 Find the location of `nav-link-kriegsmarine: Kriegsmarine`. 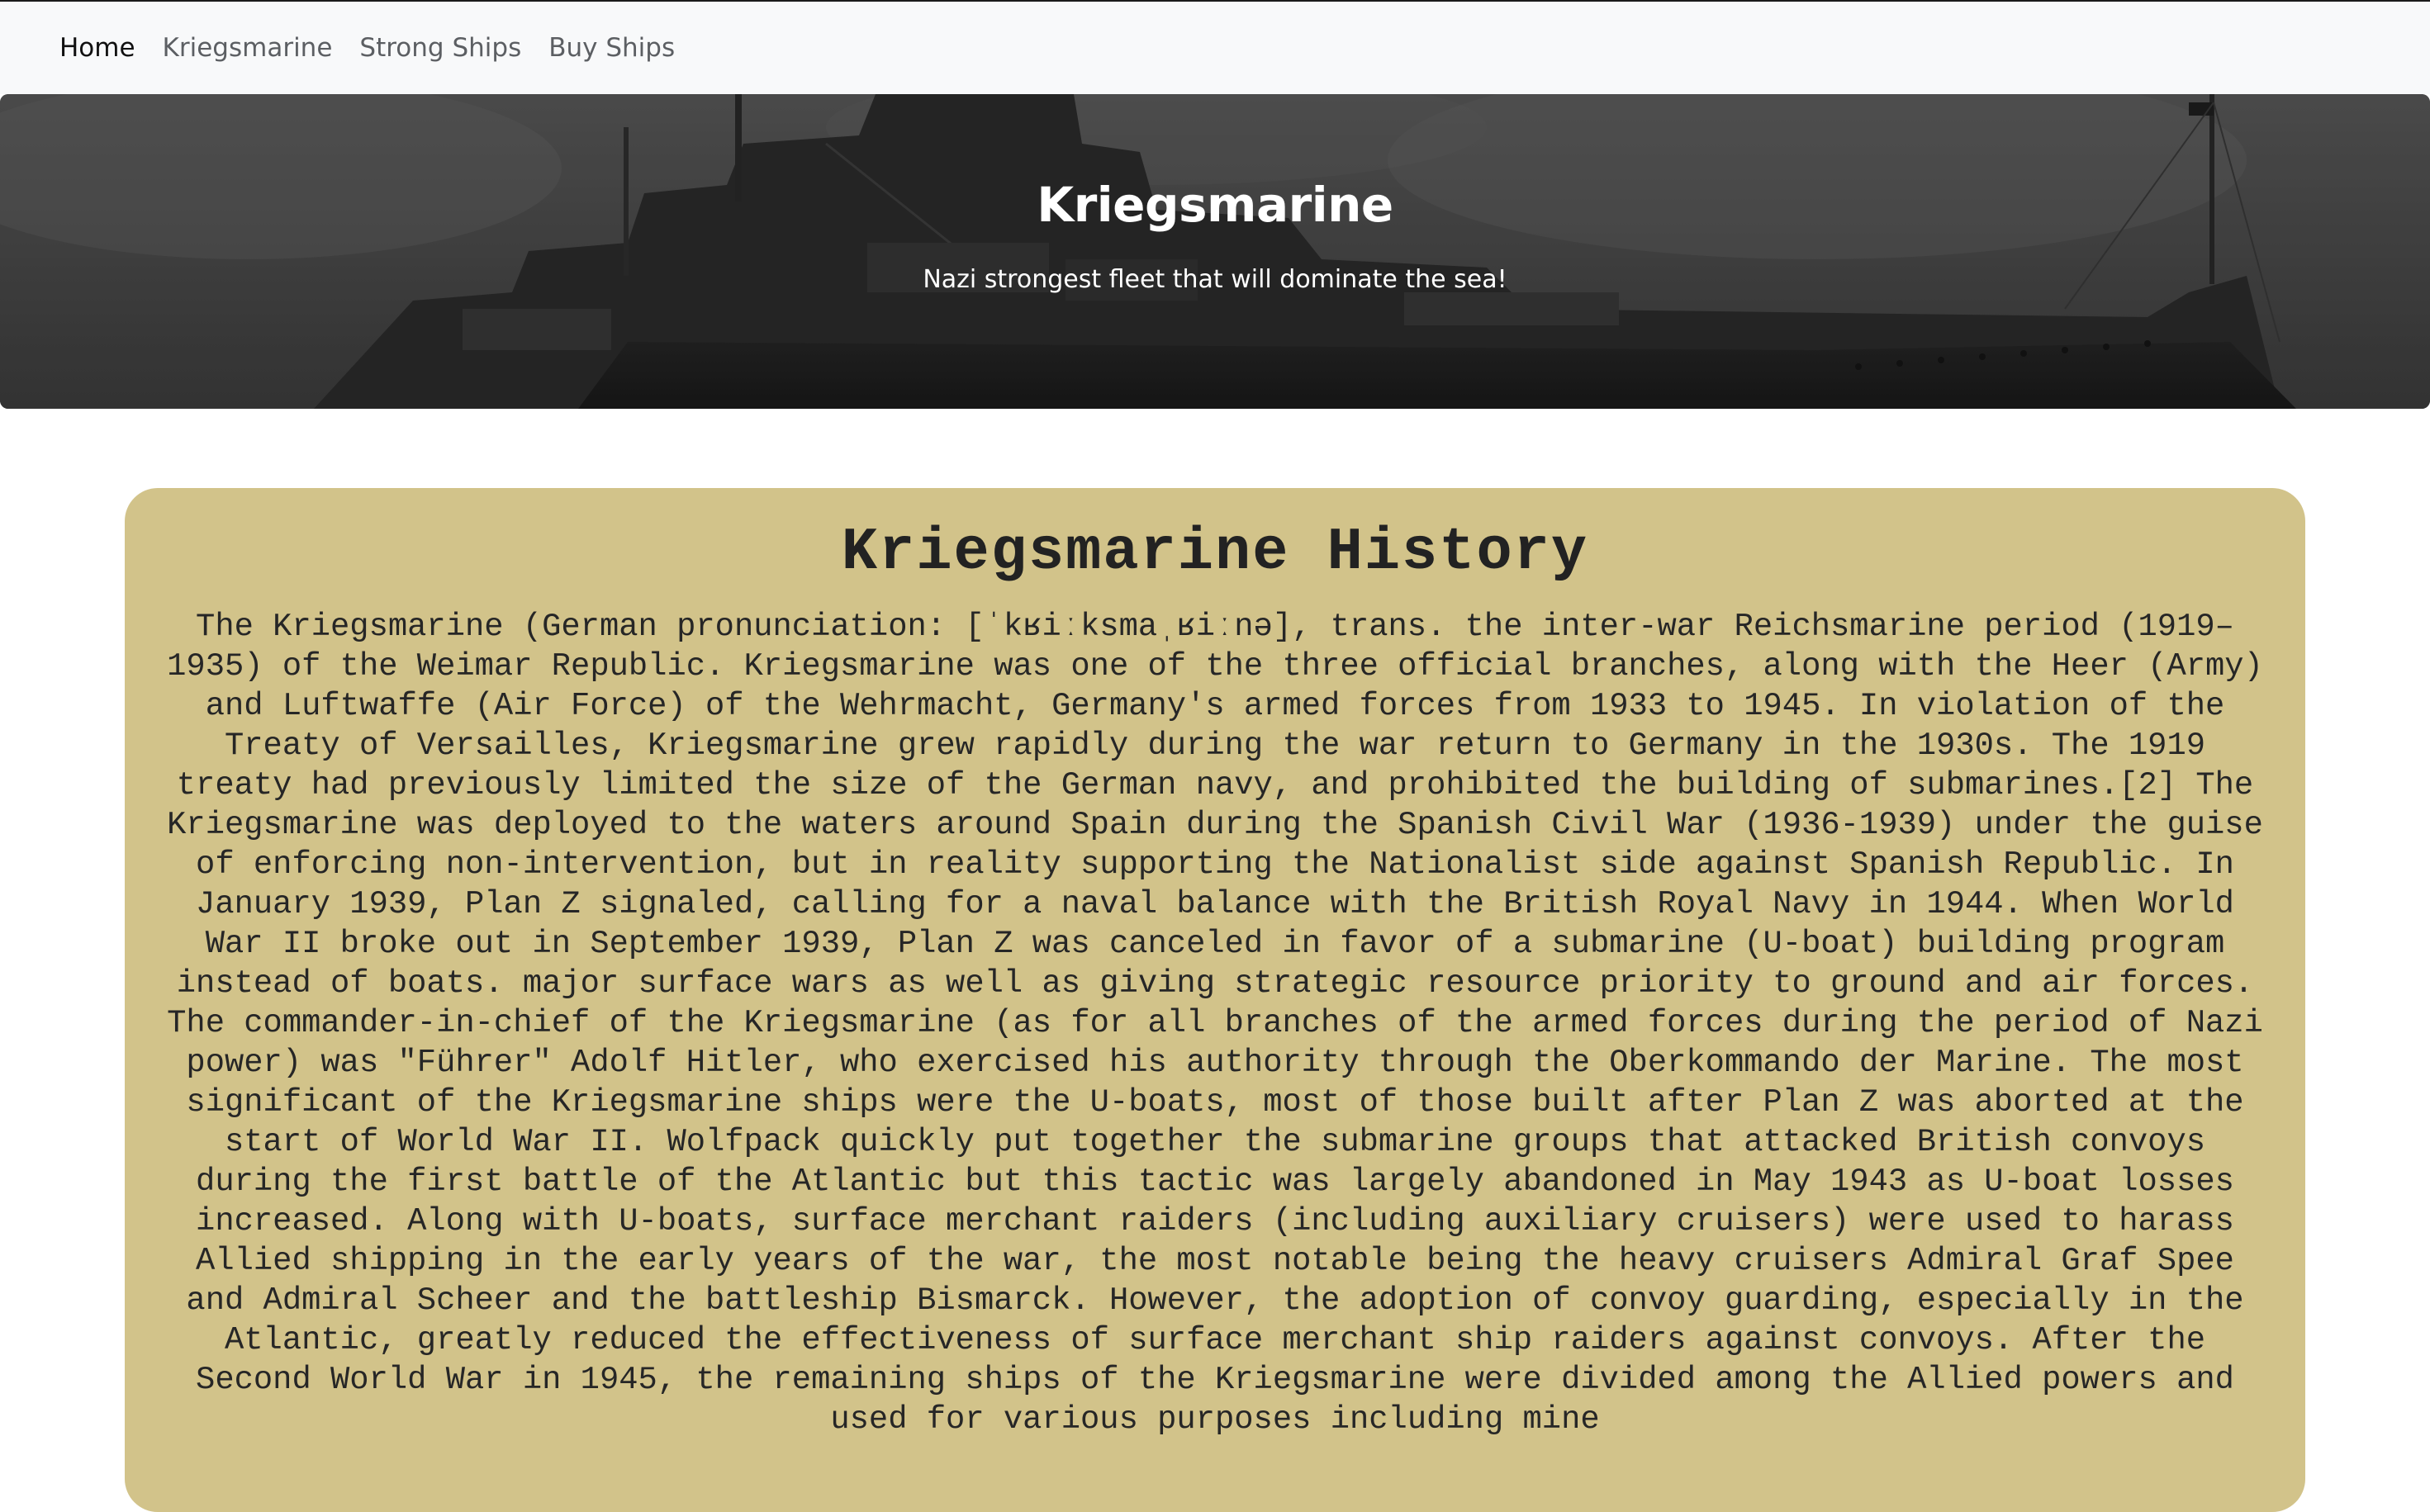

nav-link-kriegsmarine: Kriegsmarine is located at coordinates (248, 48).